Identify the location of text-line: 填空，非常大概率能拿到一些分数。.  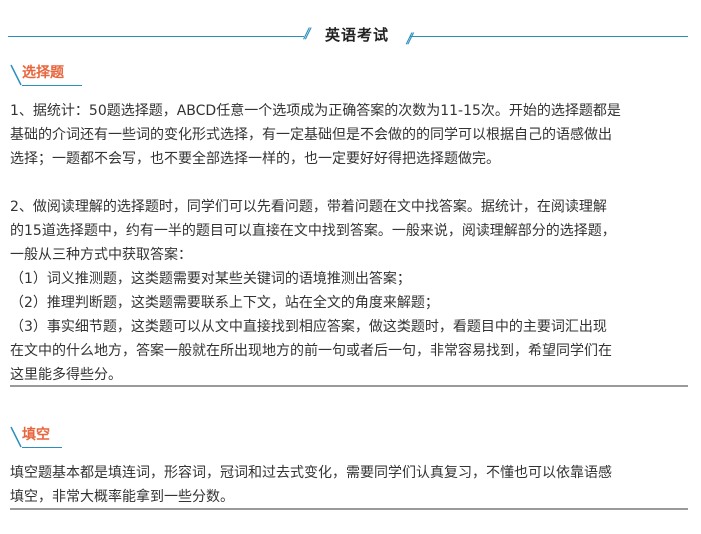
(122, 497).